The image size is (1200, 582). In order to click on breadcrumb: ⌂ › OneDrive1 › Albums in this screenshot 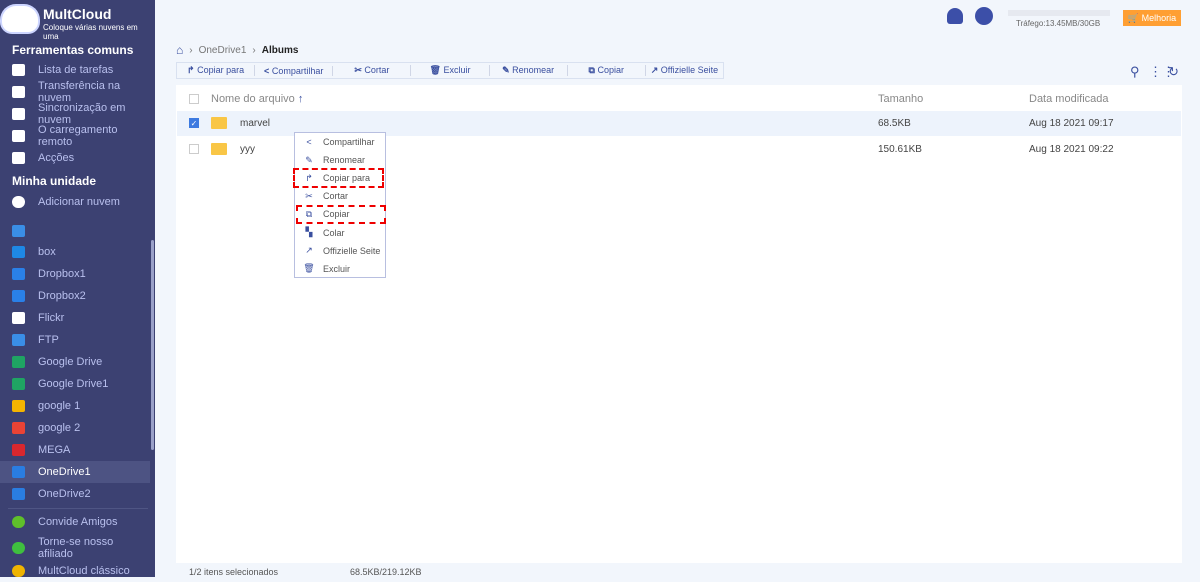, I will do `click(237, 50)`.